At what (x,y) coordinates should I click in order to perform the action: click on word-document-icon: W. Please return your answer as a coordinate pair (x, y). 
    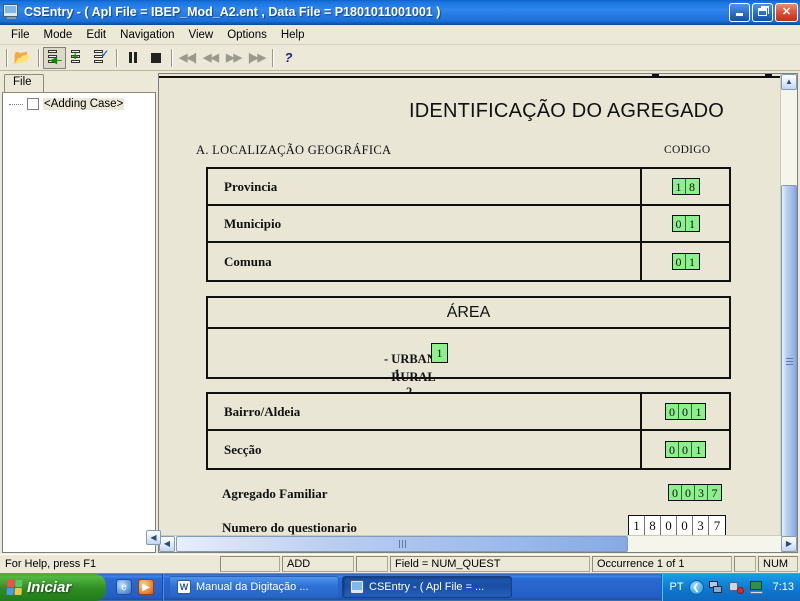
    Looking at the image, I should click on (184, 587).